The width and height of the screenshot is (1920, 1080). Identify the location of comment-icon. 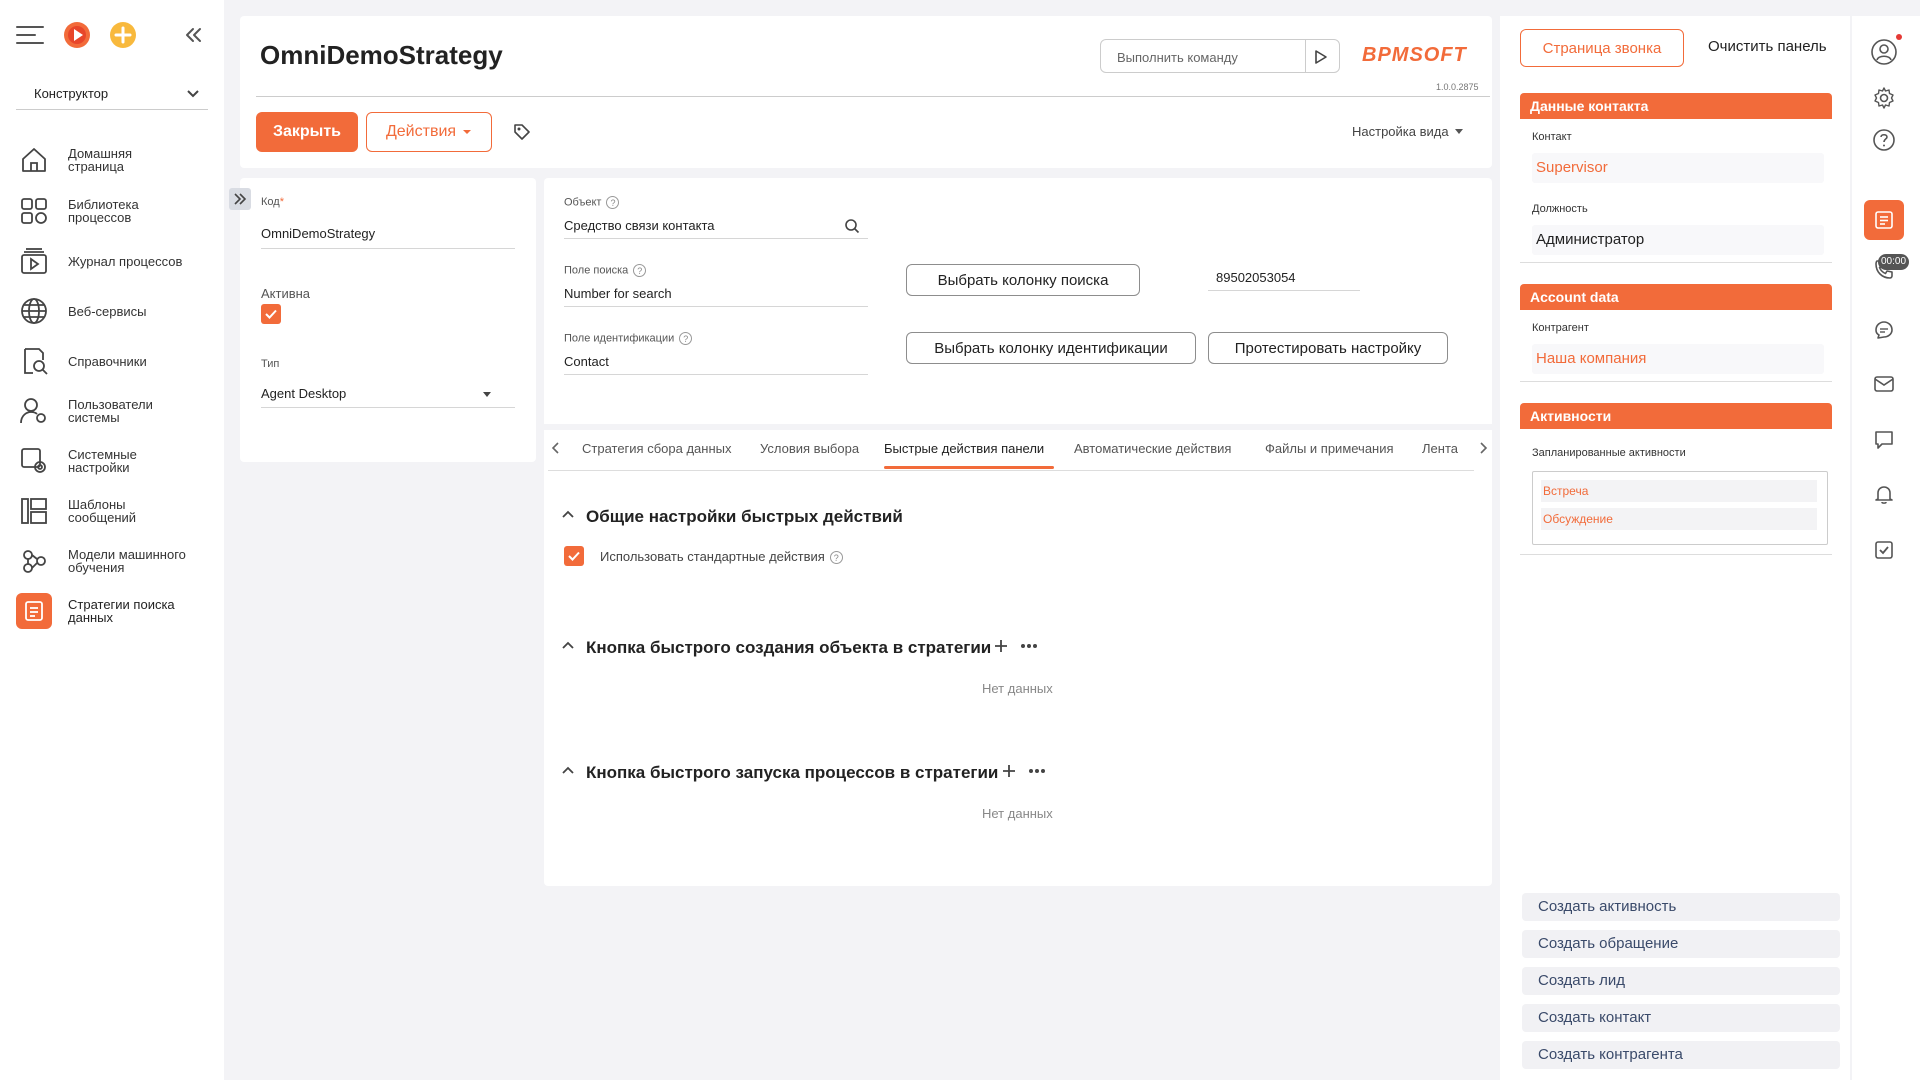
(1884, 440).